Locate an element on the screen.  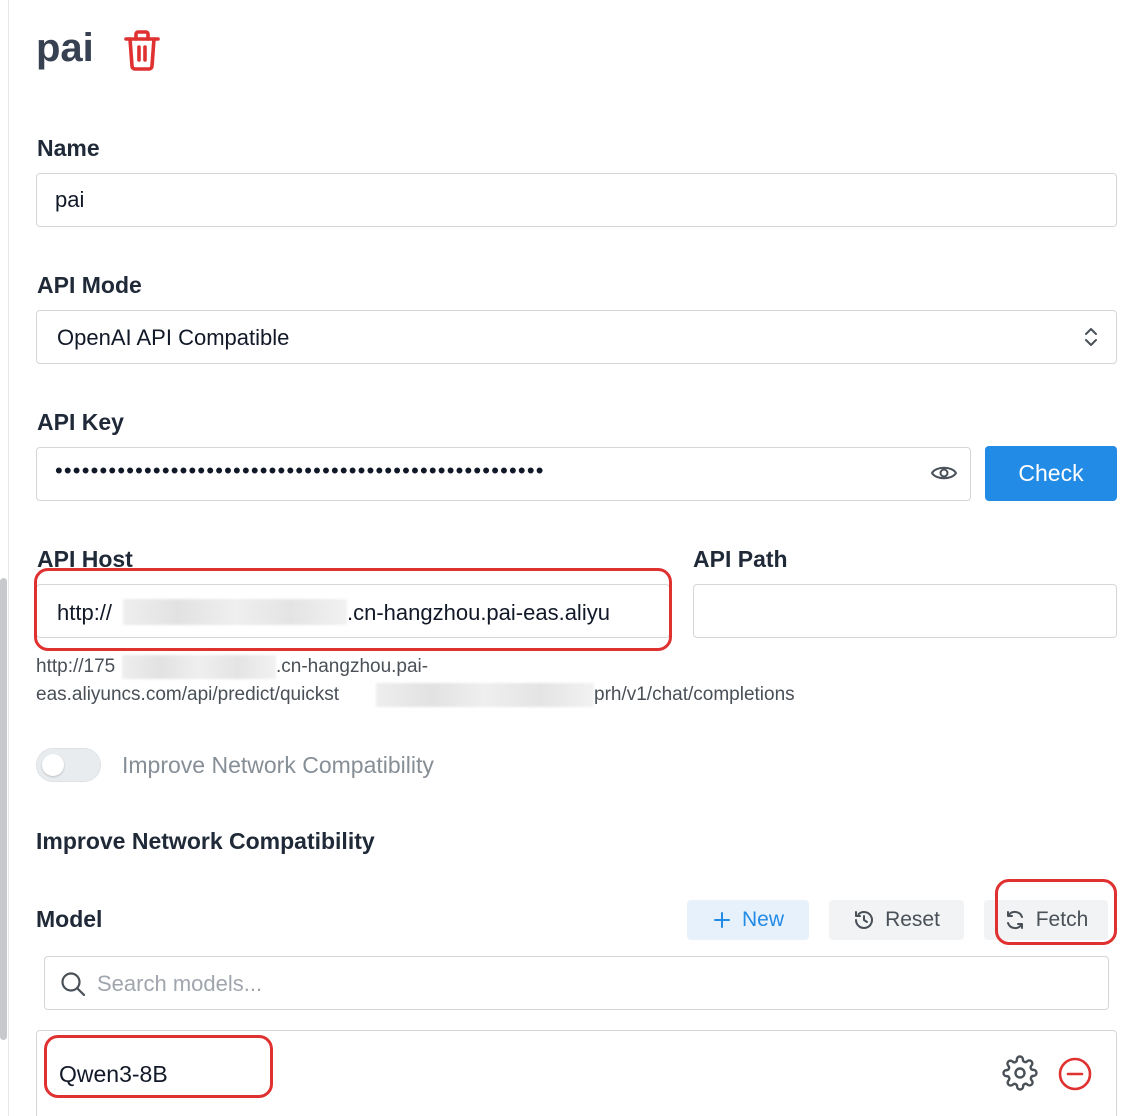
search-icon is located at coordinates (73, 984).